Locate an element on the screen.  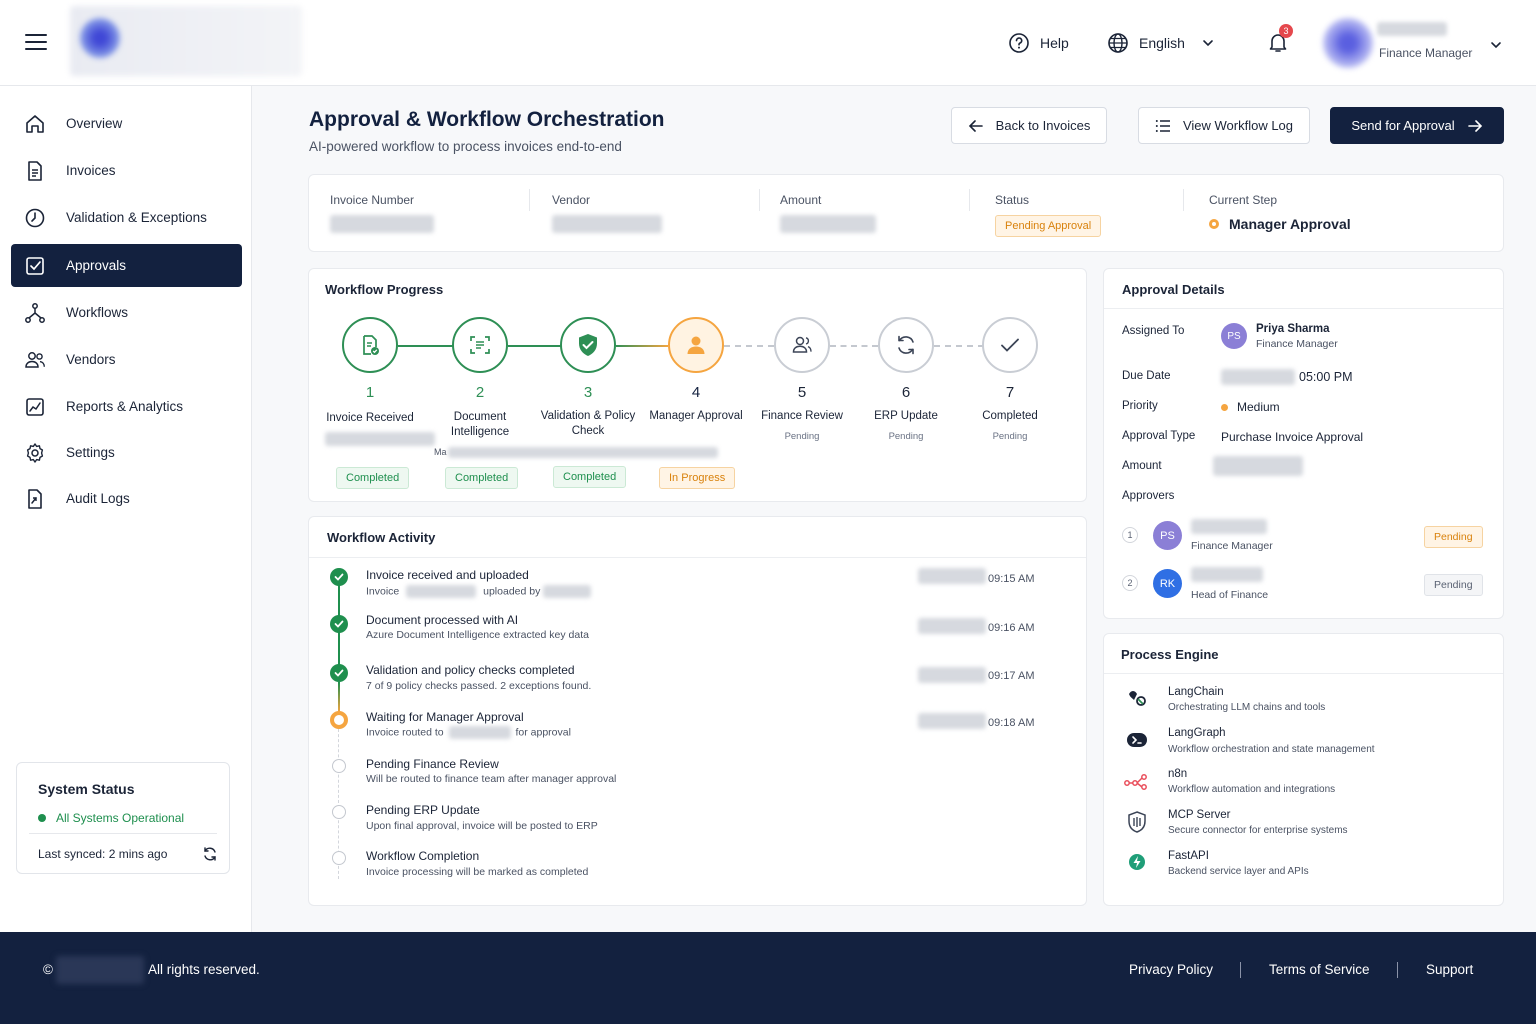
support-link: Support is located at coordinates (1449, 969).